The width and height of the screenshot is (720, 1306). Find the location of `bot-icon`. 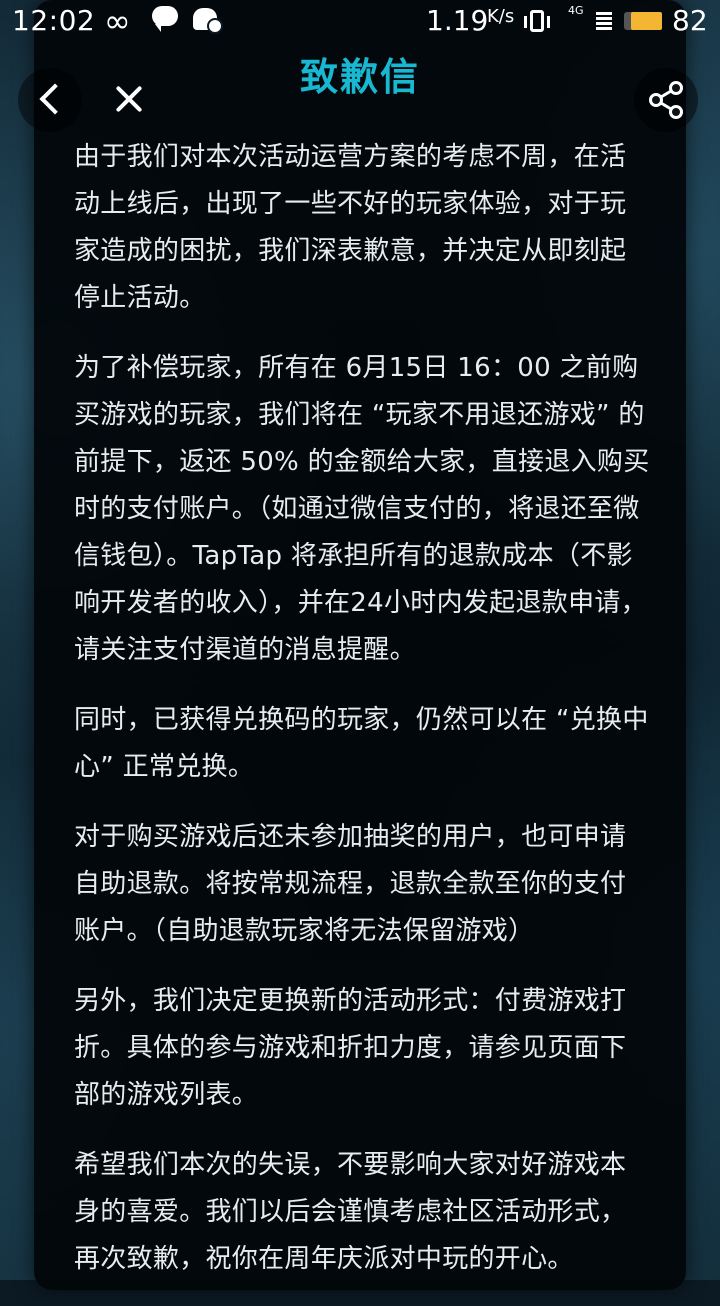

bot-icon is located at coordinates (208, 21).